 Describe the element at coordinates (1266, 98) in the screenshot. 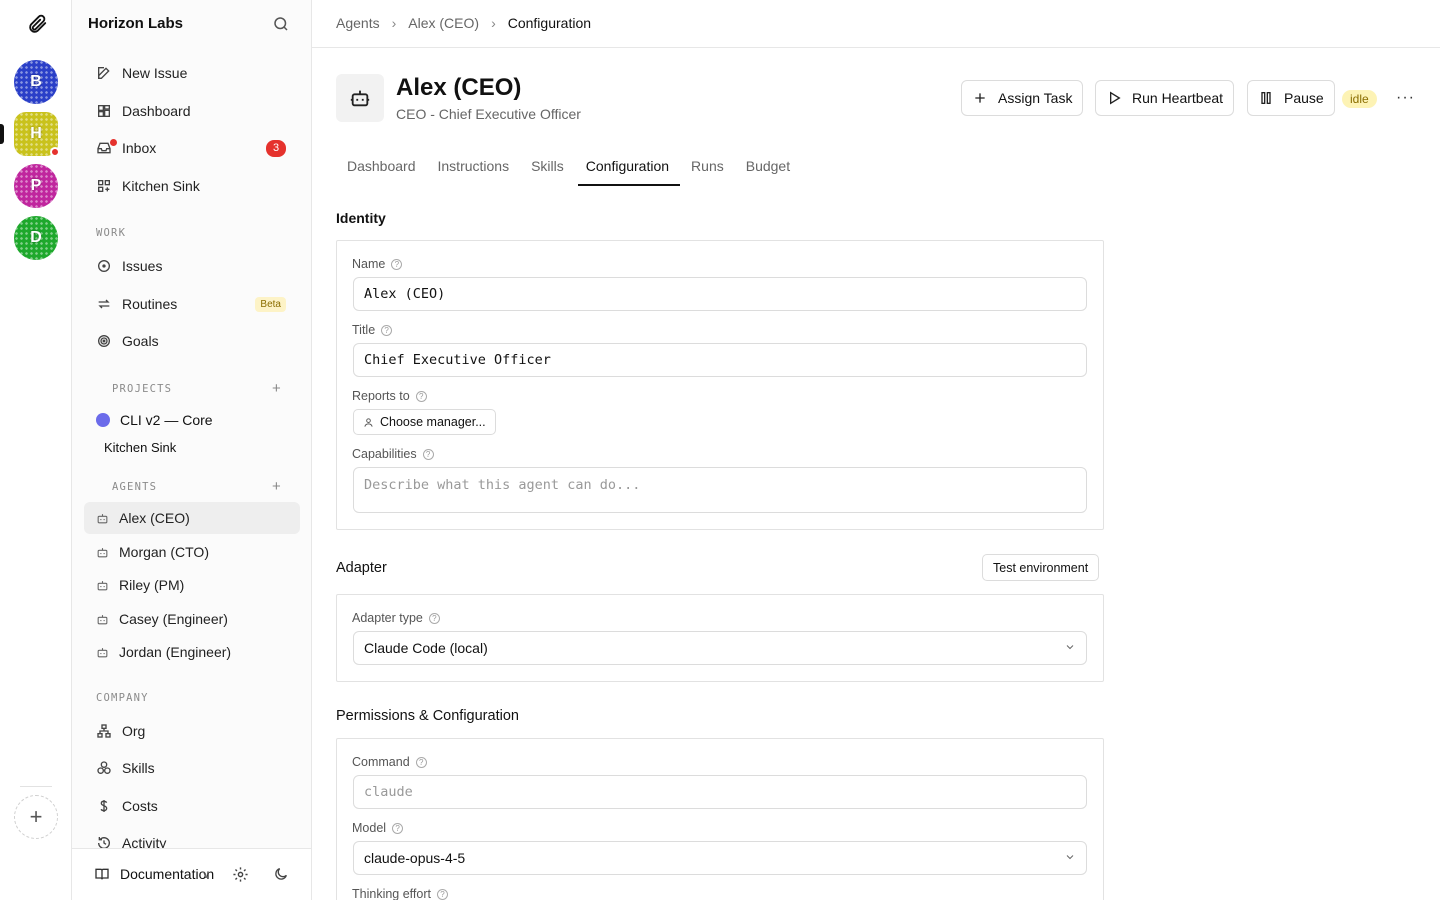

I see `pause-icon` at that location.